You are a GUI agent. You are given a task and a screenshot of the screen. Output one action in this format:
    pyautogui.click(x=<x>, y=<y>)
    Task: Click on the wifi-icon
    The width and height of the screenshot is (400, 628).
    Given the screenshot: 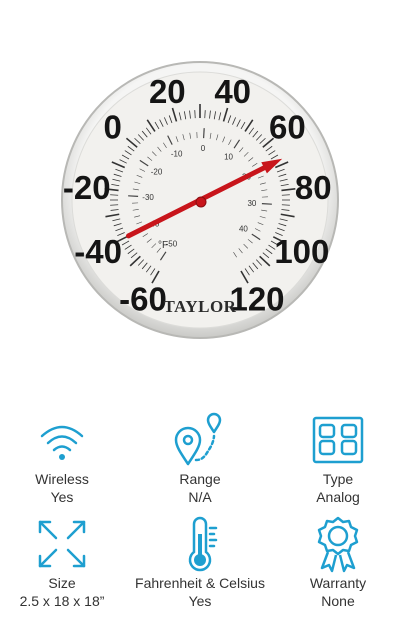 What is the action you would take?
    pyautogui.click(x=62, y=442)
    